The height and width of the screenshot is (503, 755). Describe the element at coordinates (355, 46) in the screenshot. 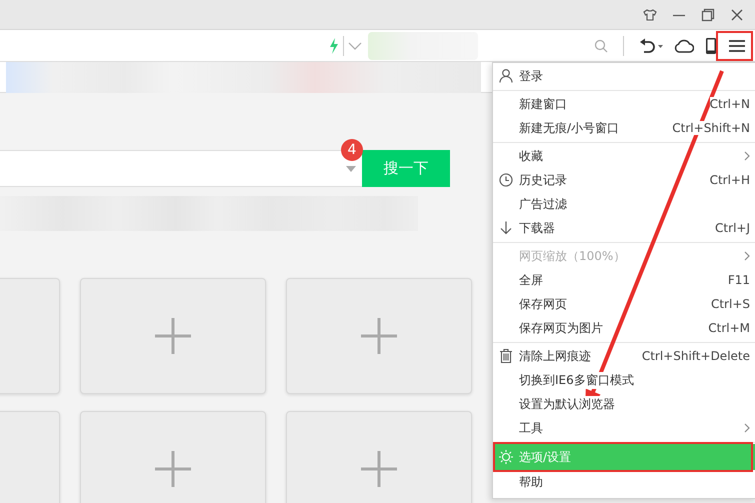

I see `chevron-down-icon` at that location.